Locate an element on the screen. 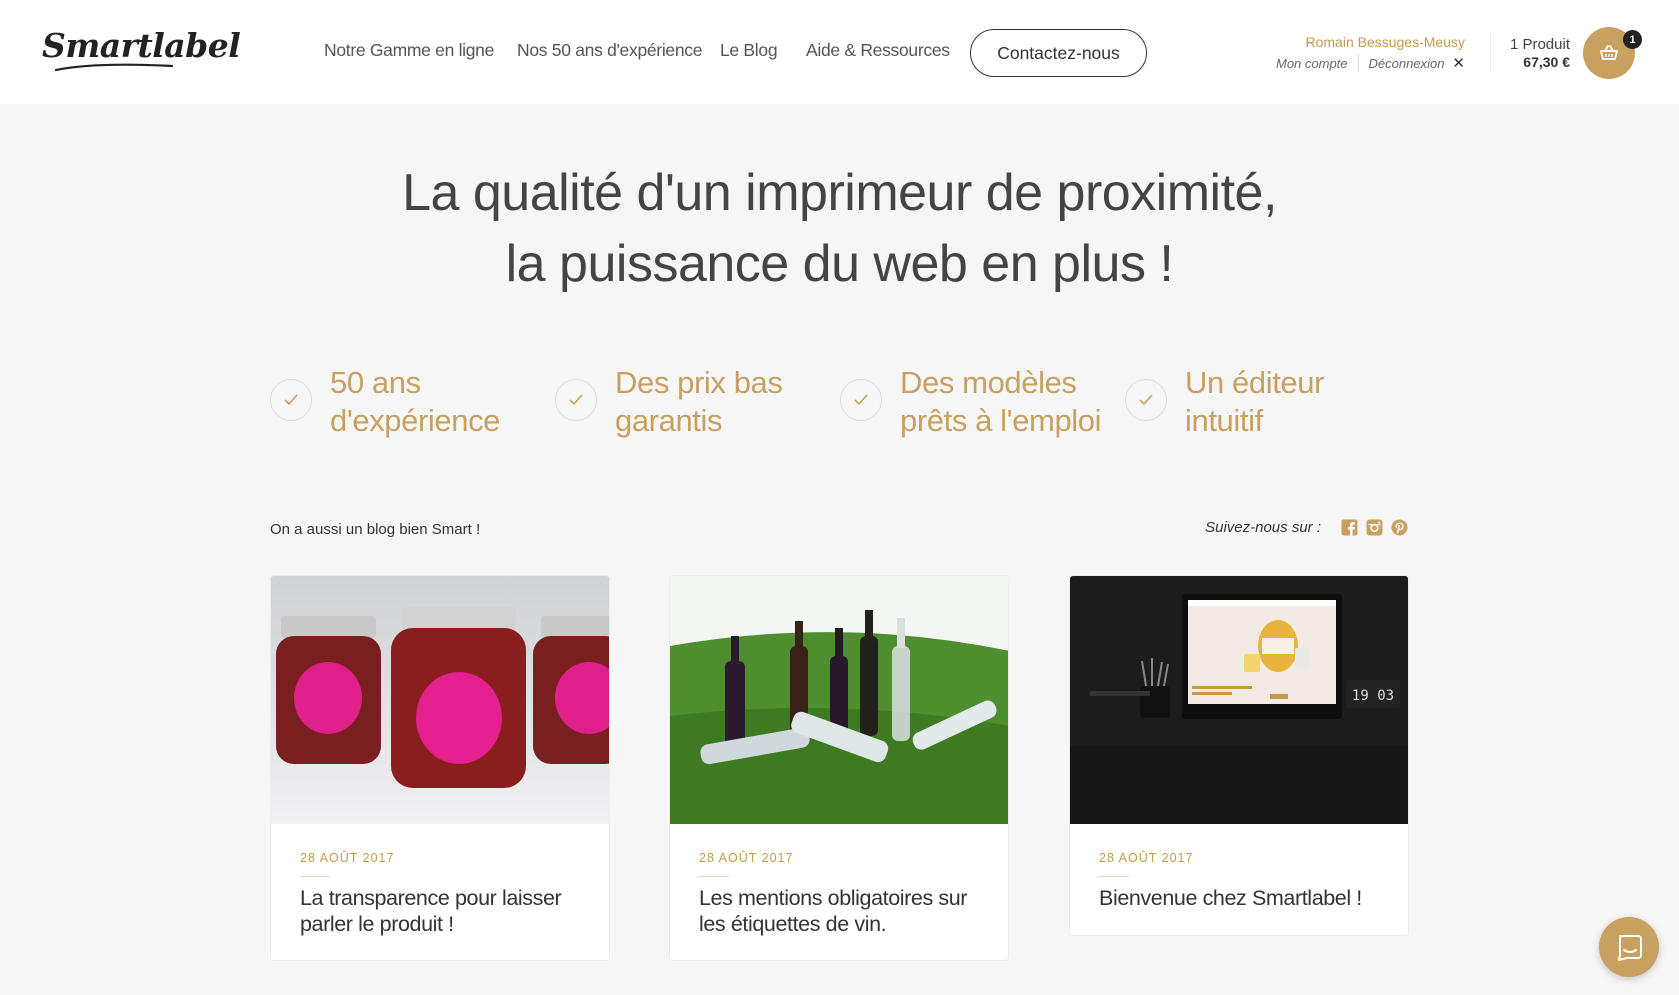 The height and width of the screenshot is (995, 1679). feature-line: Des prix bas is located at coordinates (699, 382).